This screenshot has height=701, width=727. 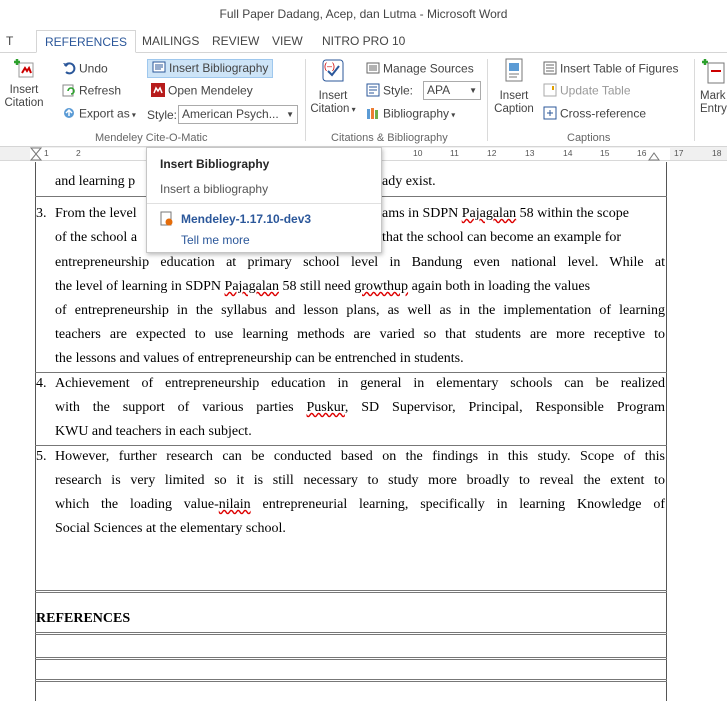 What do you see at coordinates (95, 181) in the screenshot?
I see `paragraph-line: and learning p` at bounding box center [95, 181].